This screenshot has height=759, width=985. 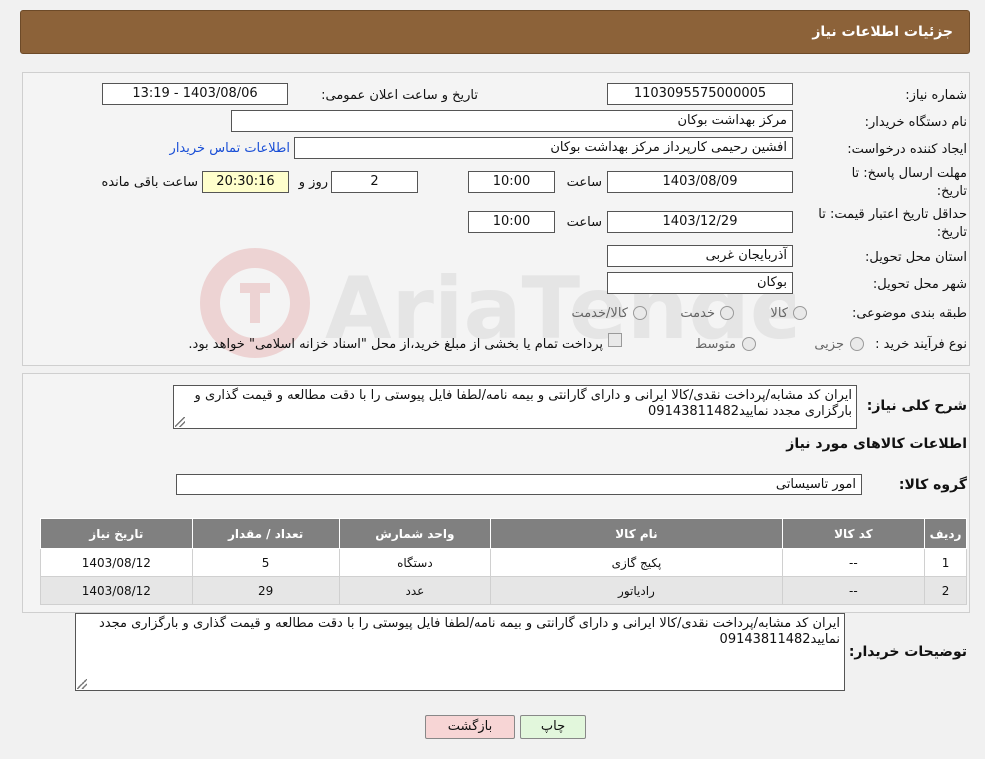 What do you see at coordinates (697, 313) in the screenshot?
I see `category-option-service: خدمت` at bounding box center [697, 313].